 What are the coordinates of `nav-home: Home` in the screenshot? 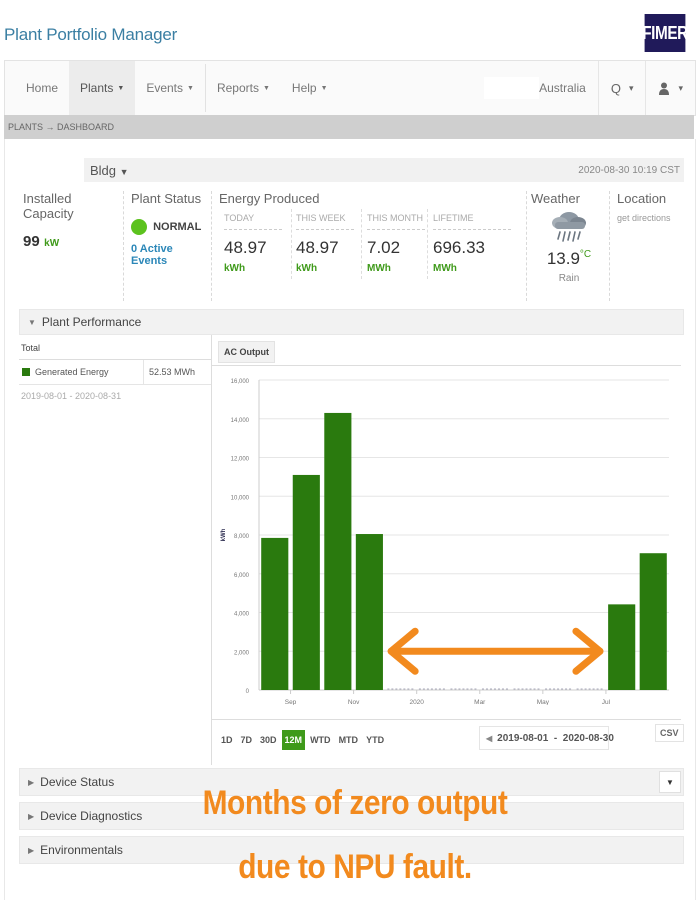 It's located at (42, 88).